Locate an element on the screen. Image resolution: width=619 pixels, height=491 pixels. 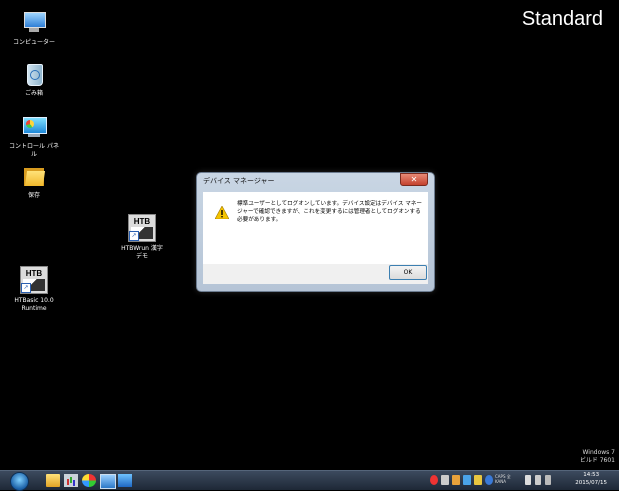
desktop-icon-folder: 保存 is located at coordinates (34, 181).